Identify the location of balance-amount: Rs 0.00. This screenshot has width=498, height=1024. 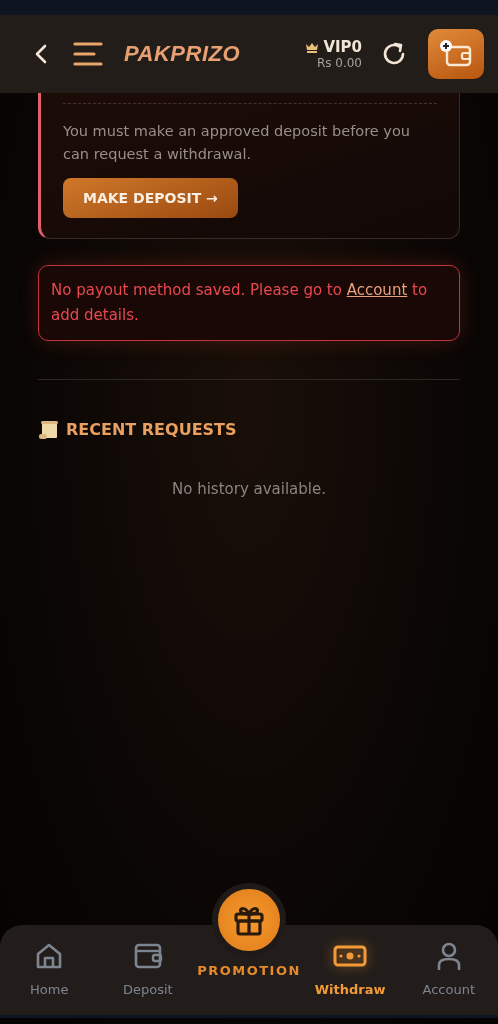
(339, 63).